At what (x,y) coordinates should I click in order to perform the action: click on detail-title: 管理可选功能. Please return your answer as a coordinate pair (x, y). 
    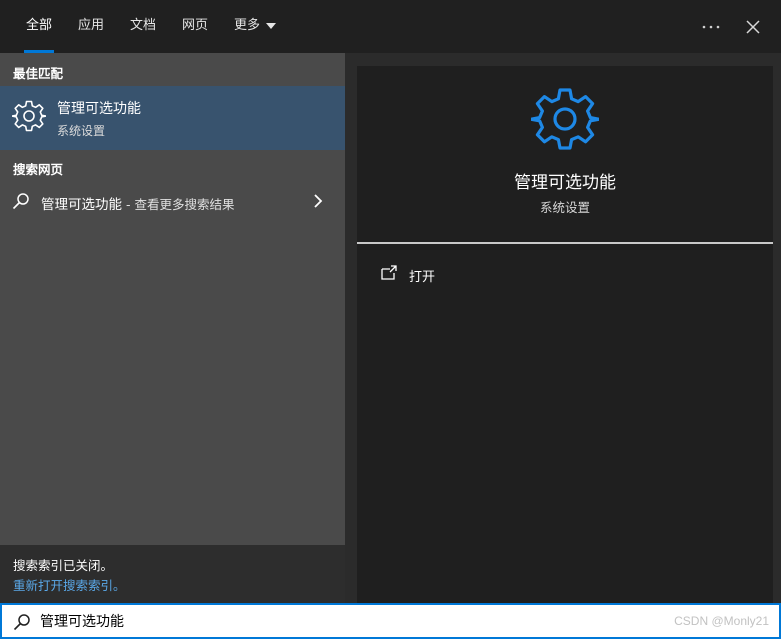
    Looking at the image, I should click on (565, 183).